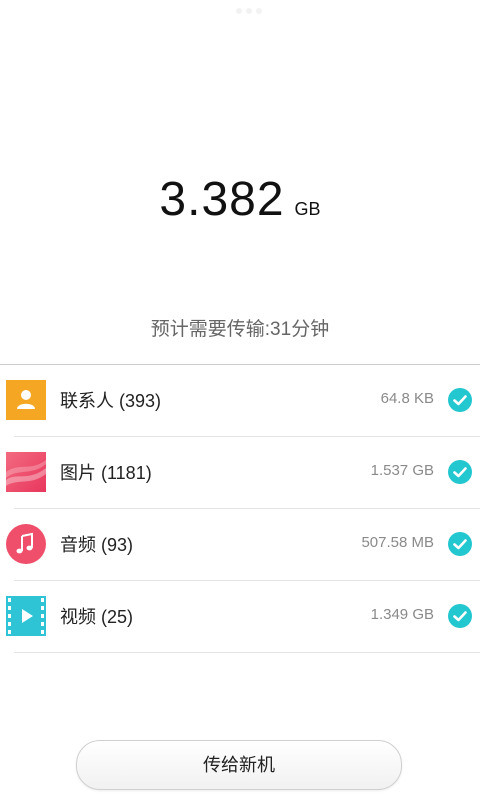 This screenshot has width=480, height=800. What do you see at coordinates (26, 400) in the screenshot?
I see `contacts-icon` at bounding box center [26, 400].